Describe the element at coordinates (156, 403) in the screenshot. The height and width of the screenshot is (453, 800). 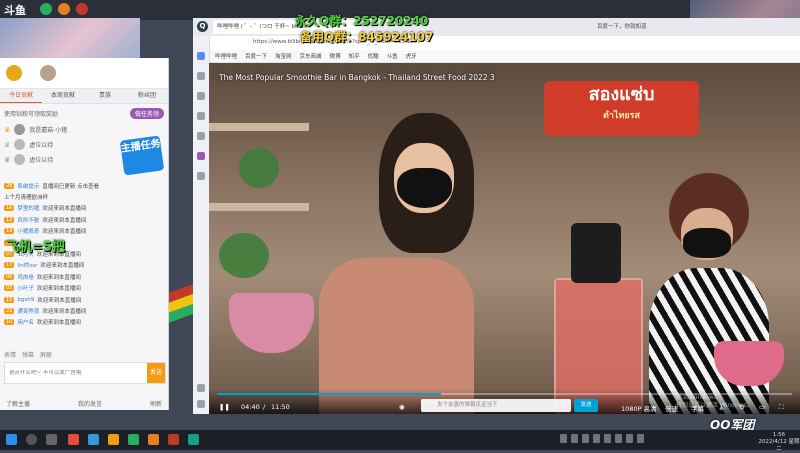
I see `refresh-button: 刷新` at that location.